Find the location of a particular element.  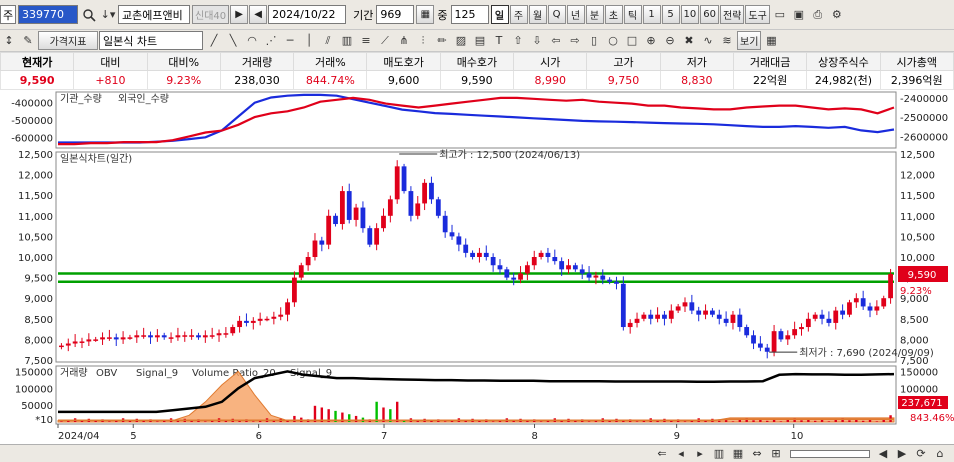

pen-tool-icon: ✏ is located at coordinates (442, 41).